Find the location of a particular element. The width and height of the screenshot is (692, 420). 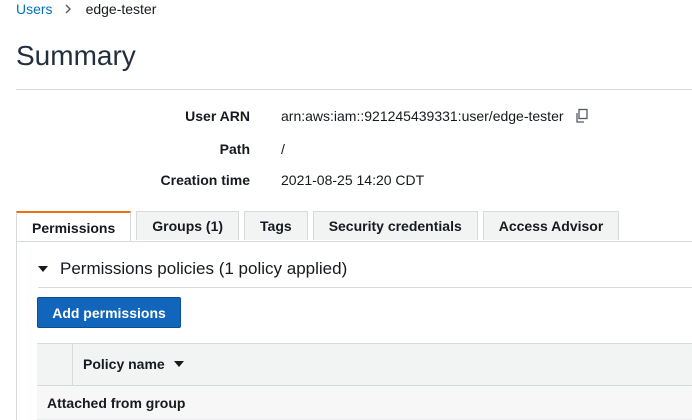

column-header-policy-name: Policy name is located at coordinates (133, 364).